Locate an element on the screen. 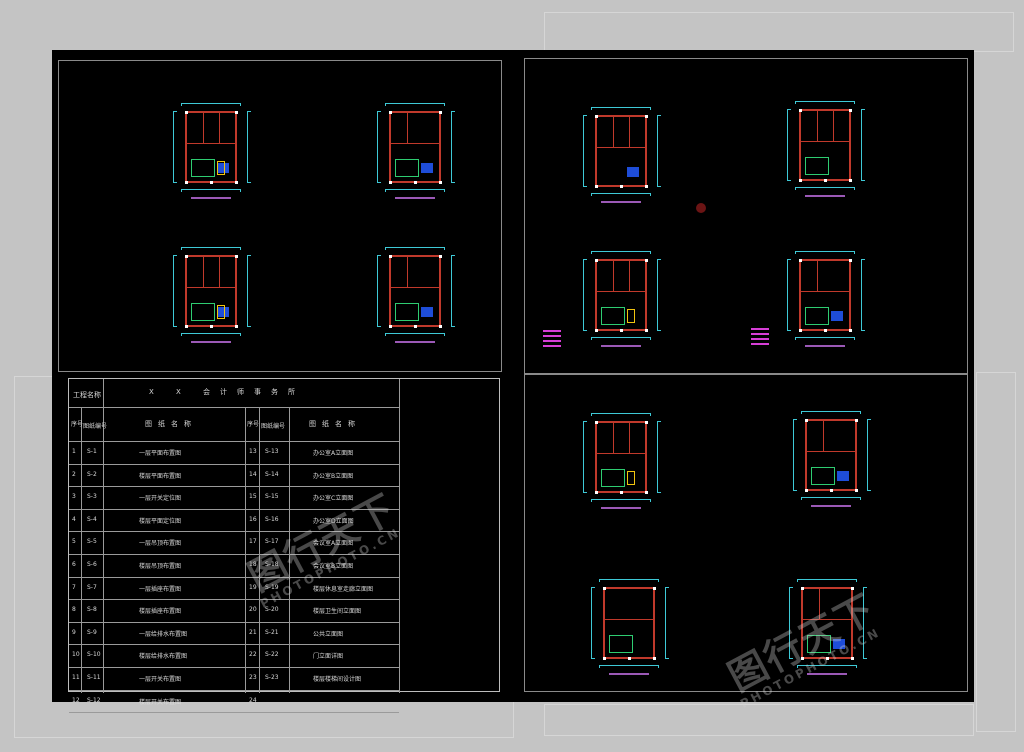  row-number: 6 is located at coordinates (74, 564).